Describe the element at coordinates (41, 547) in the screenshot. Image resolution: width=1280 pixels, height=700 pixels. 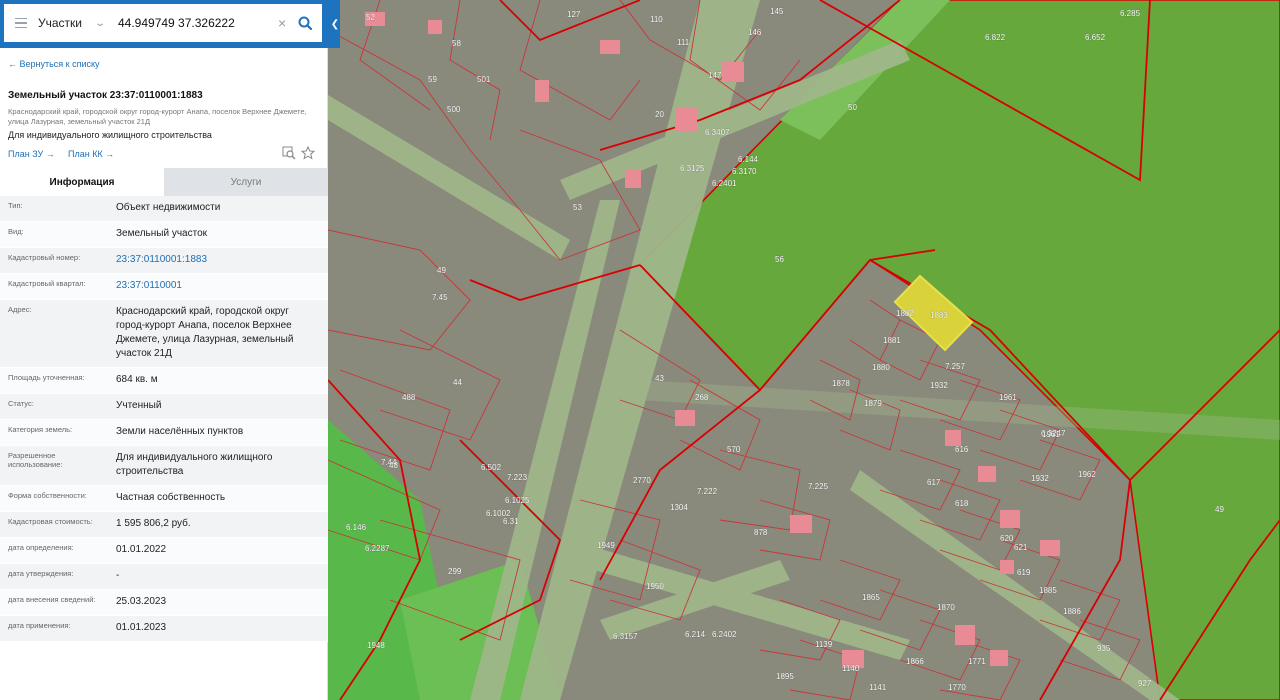
I see `property-key: дата определения:` at that location.